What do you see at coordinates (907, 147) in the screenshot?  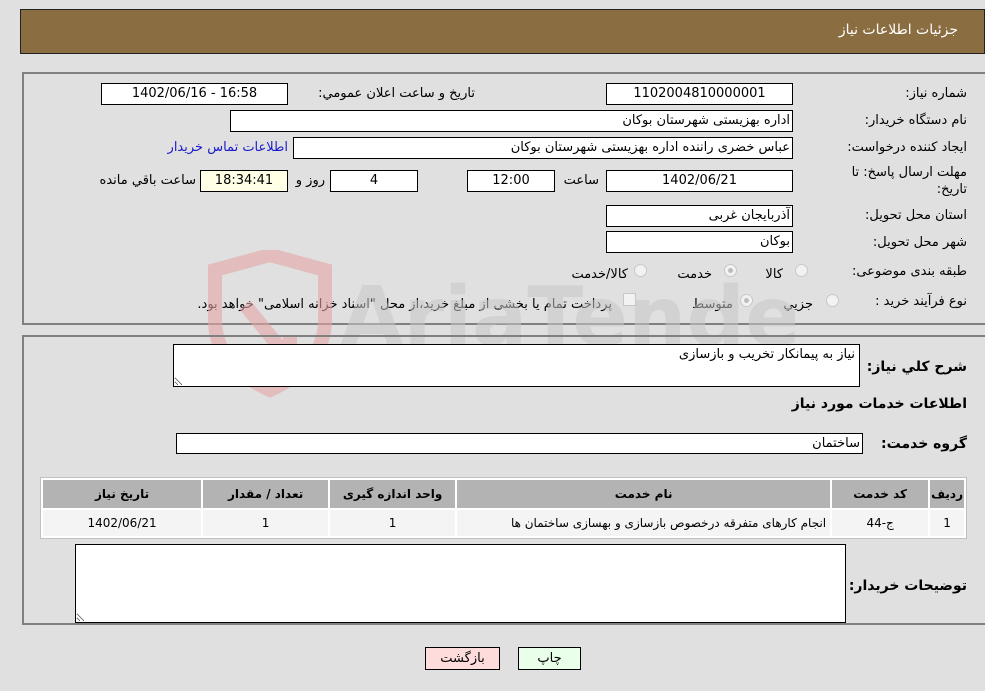 I see `requester-label: ایجاد کننده درخواست:` at bounding box center [907, 147].